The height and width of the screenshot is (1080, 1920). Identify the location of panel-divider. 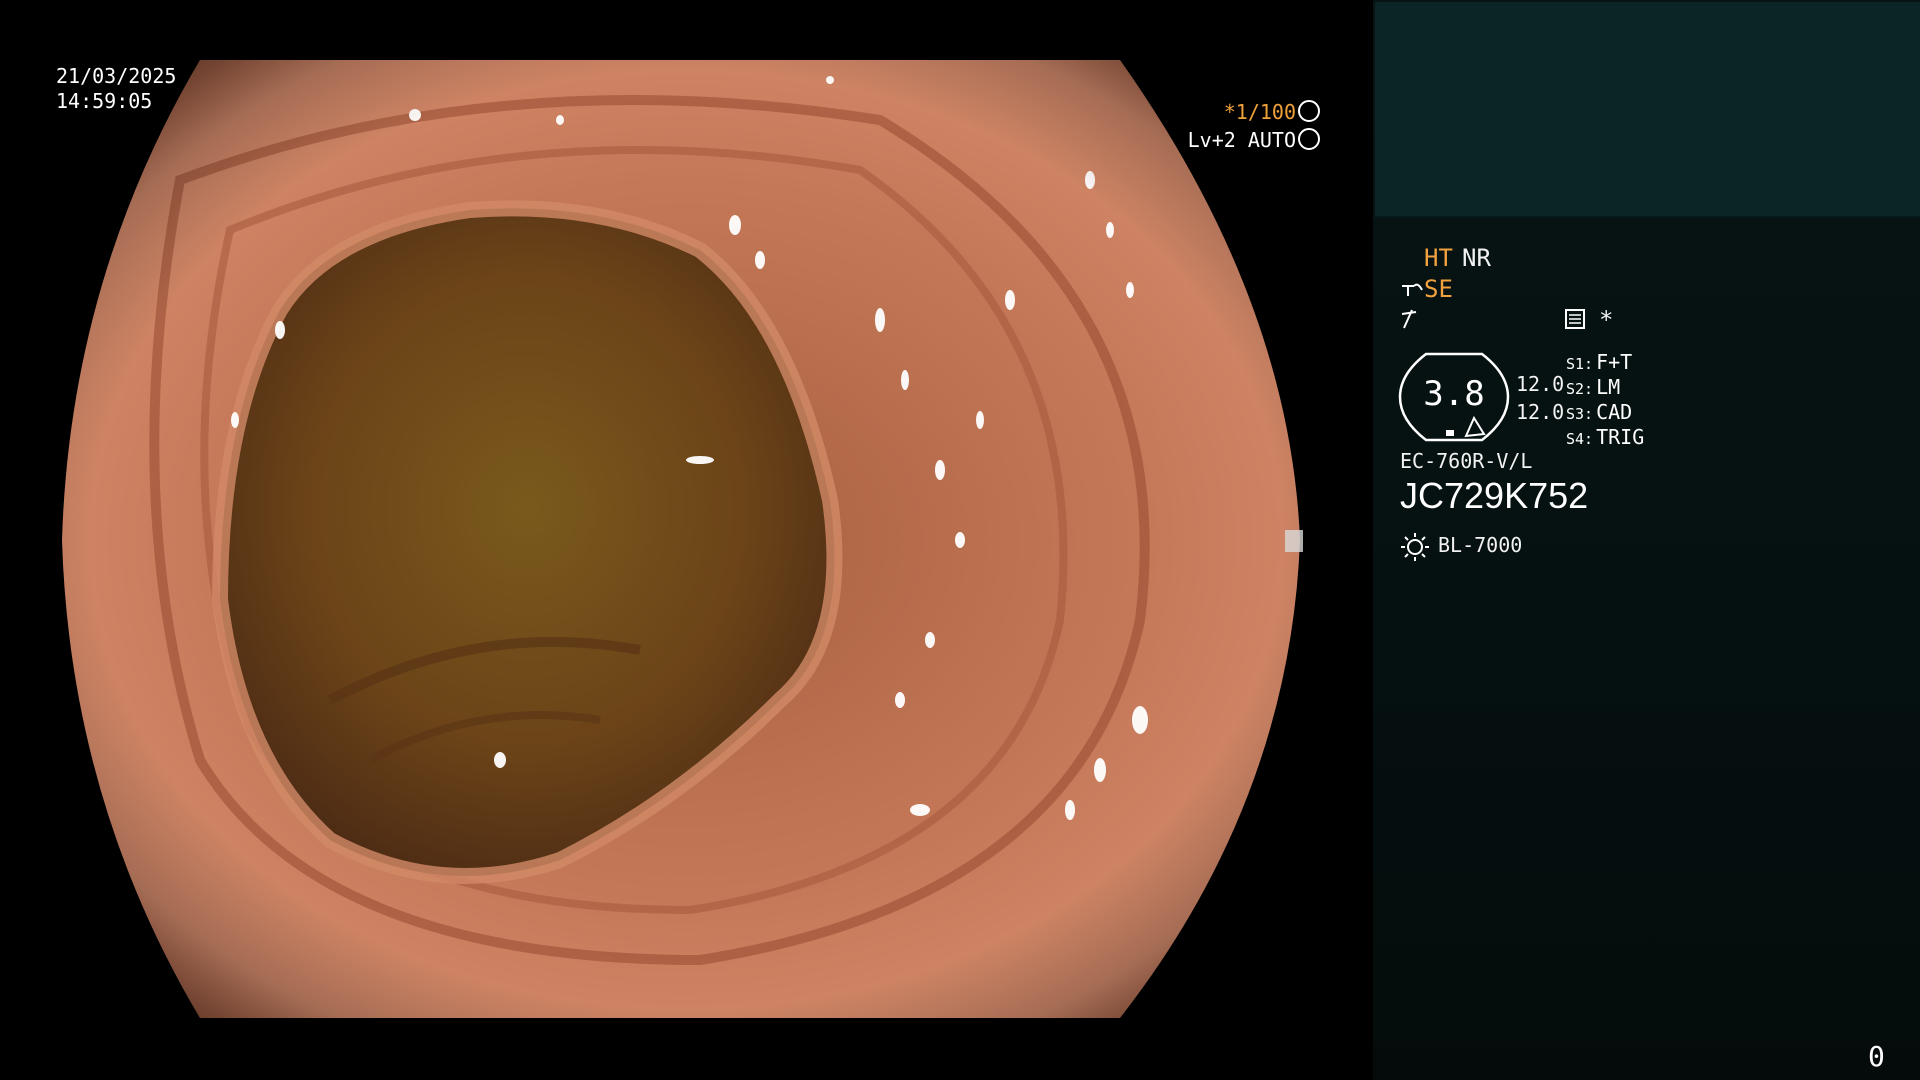
(1646, 217).